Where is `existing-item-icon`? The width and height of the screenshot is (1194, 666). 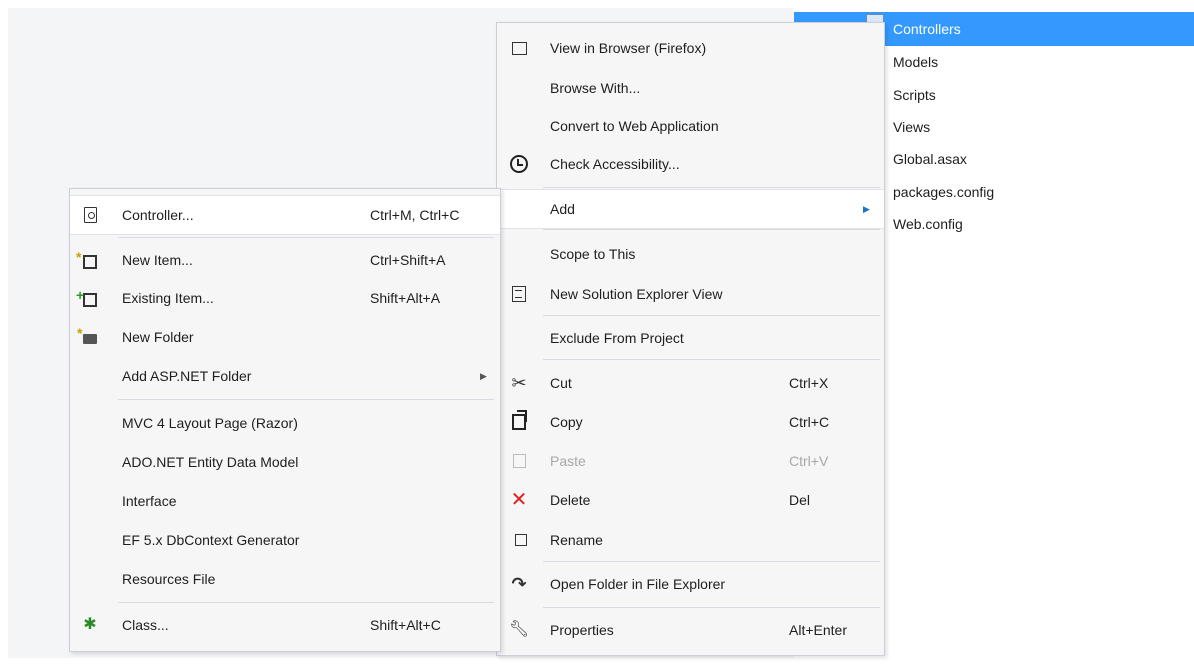 existing-item-icon is located at coordinates (88, 296).